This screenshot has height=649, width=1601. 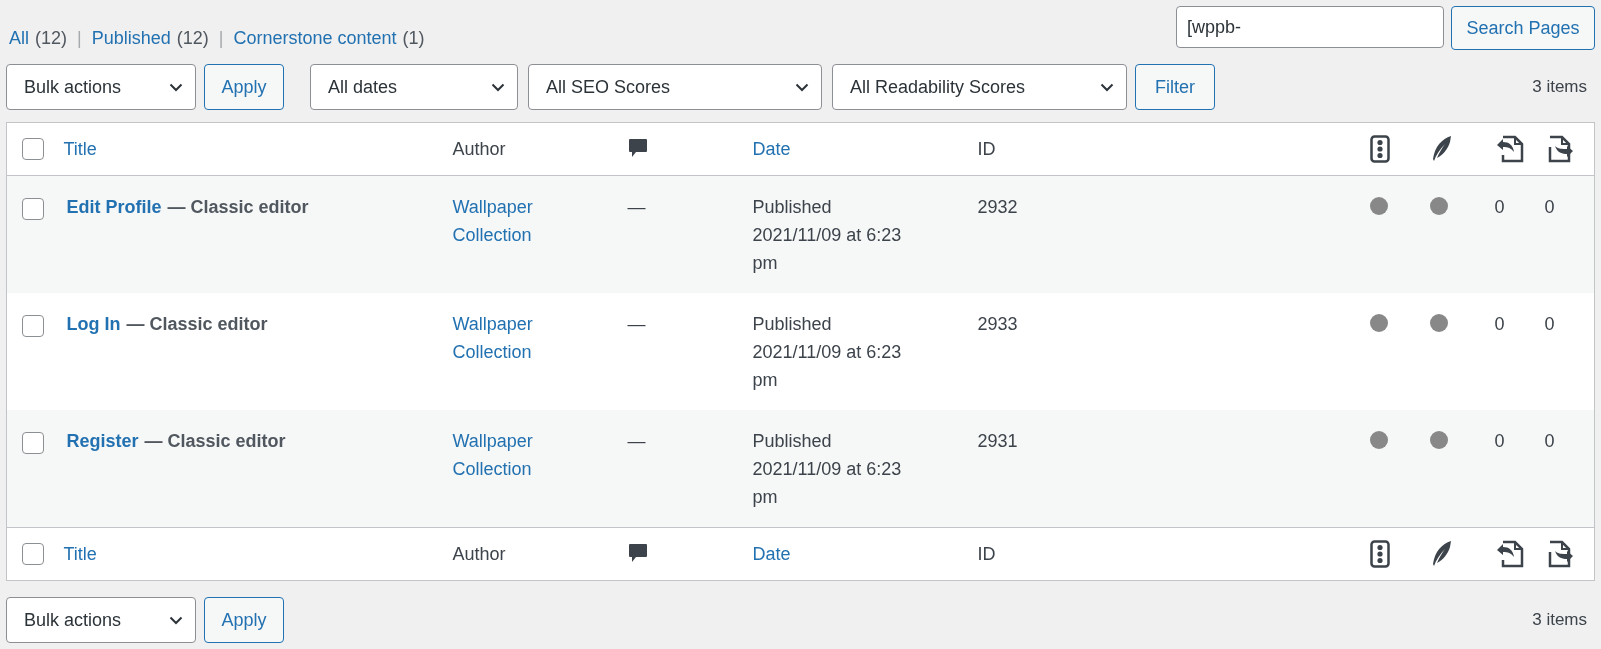 What do you see at coordinates (1310, 27) in the screenshot?
I see `search-field: [wppb-` at bounding box center [1310, 27].